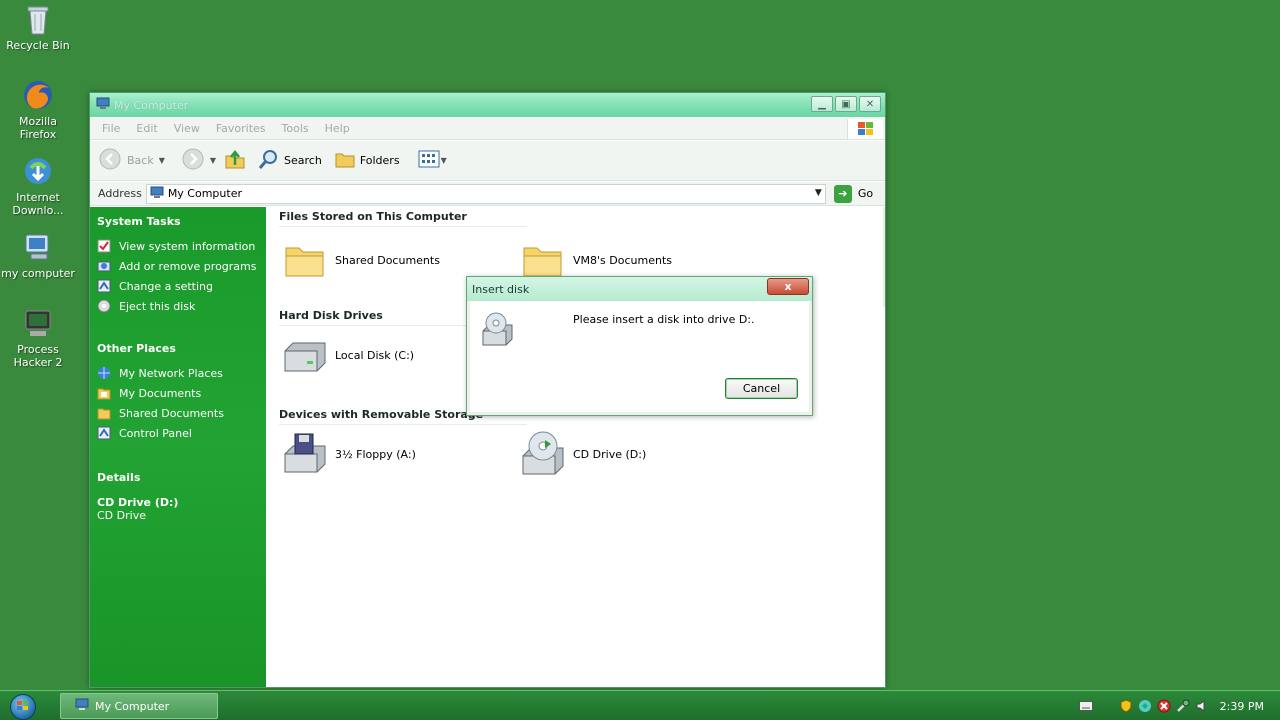 The width and height of the screenshot is (1280, 720). What do you see at coordinates (104, 373) in the screenshot?
I see `network-places-icon` at bounding box center [104, 373].